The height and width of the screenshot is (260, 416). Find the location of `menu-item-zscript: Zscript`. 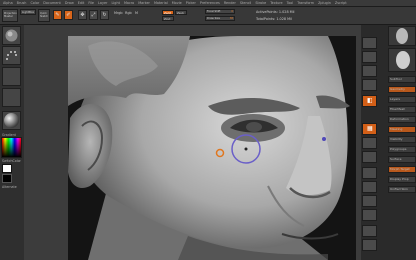

menu-item-zscript: Zscript is located at coordinates (341, 3).